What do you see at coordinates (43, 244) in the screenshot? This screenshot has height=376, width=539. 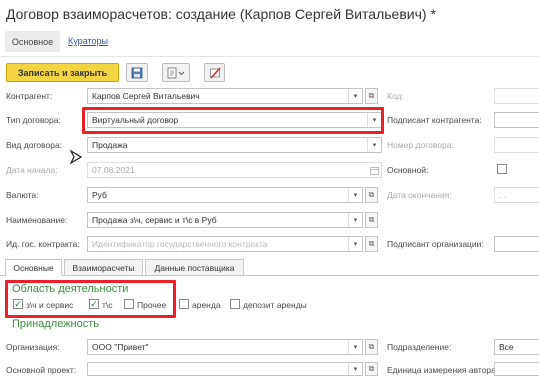 I see `ig-kontrakta-label: Ид. гос. контракта:` at bounding box center [43, 244].